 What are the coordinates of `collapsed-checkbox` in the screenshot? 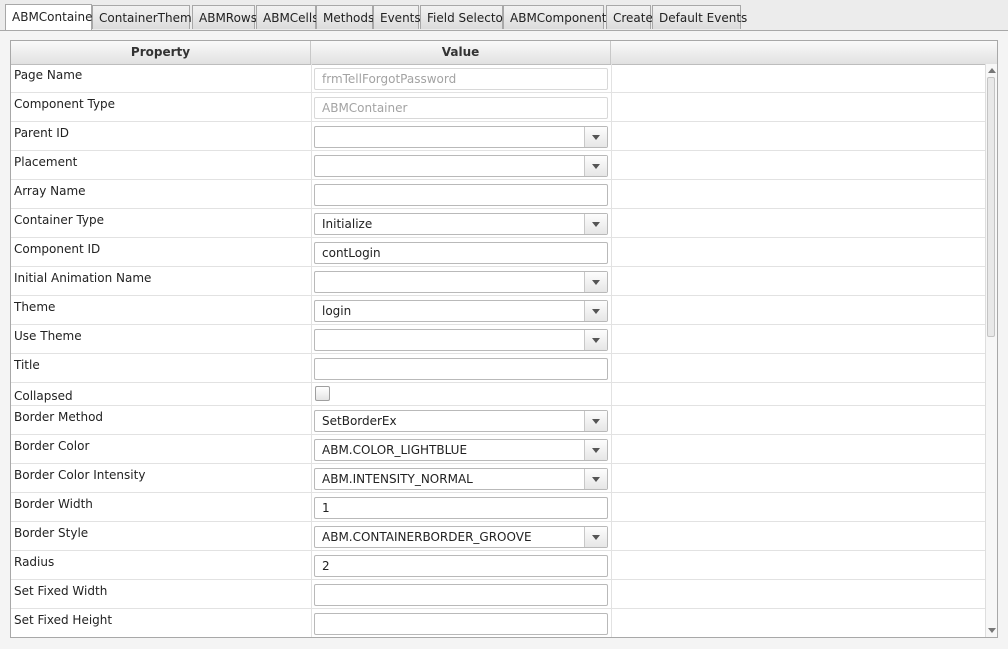 It's located at (322, 393).